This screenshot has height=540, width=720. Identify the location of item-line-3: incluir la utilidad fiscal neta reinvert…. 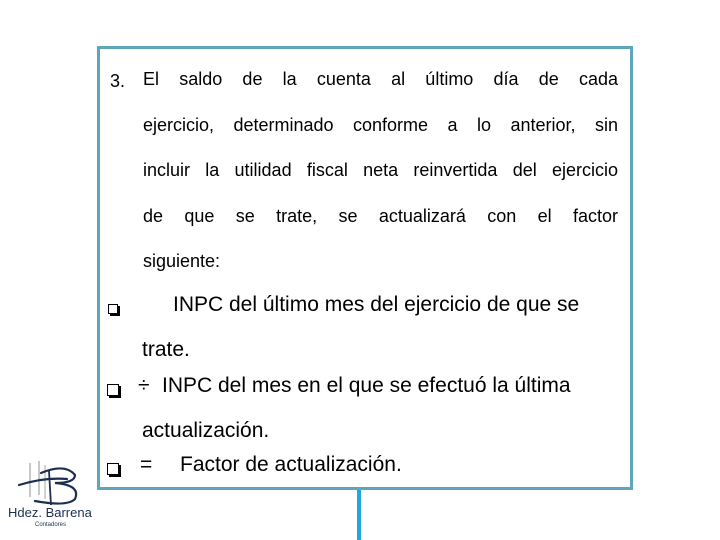
(380, 170).